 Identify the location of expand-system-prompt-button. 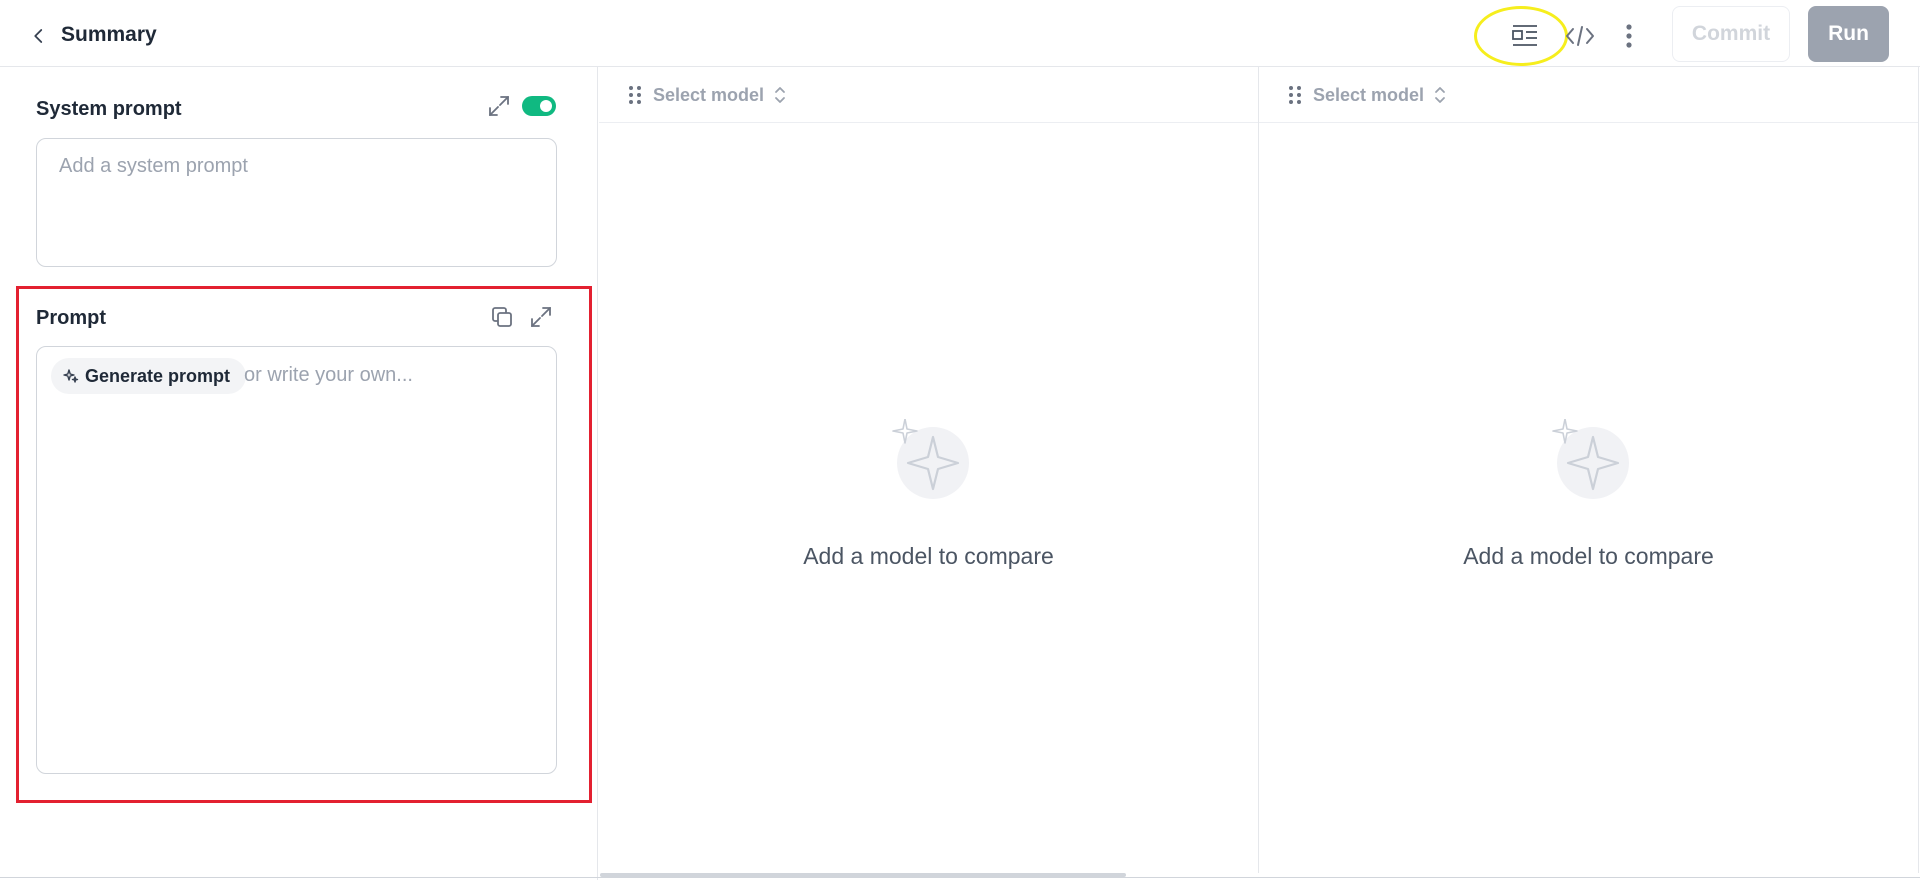
(499, 106).